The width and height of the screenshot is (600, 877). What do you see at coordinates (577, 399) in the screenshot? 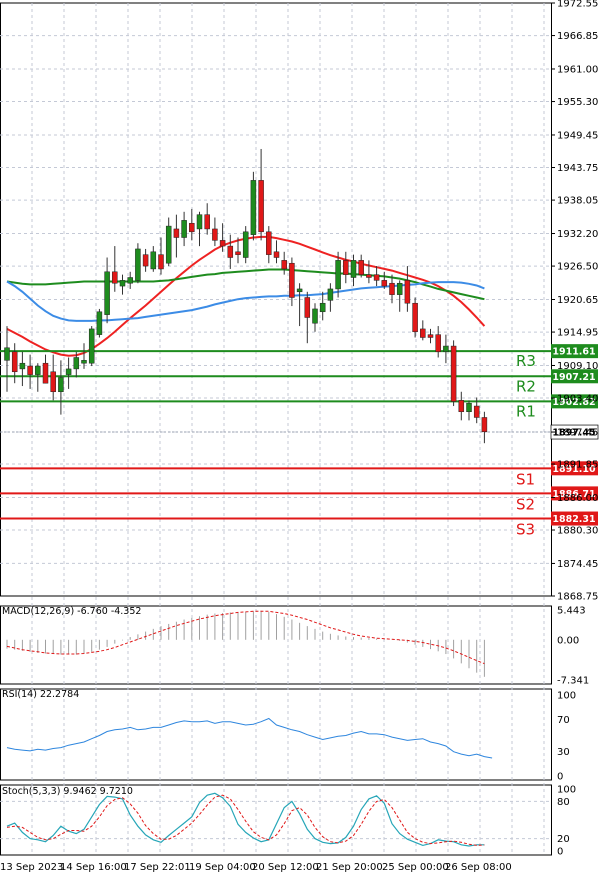
I see `price-tick-label: 1903.40` at bounding box center [577, 399].